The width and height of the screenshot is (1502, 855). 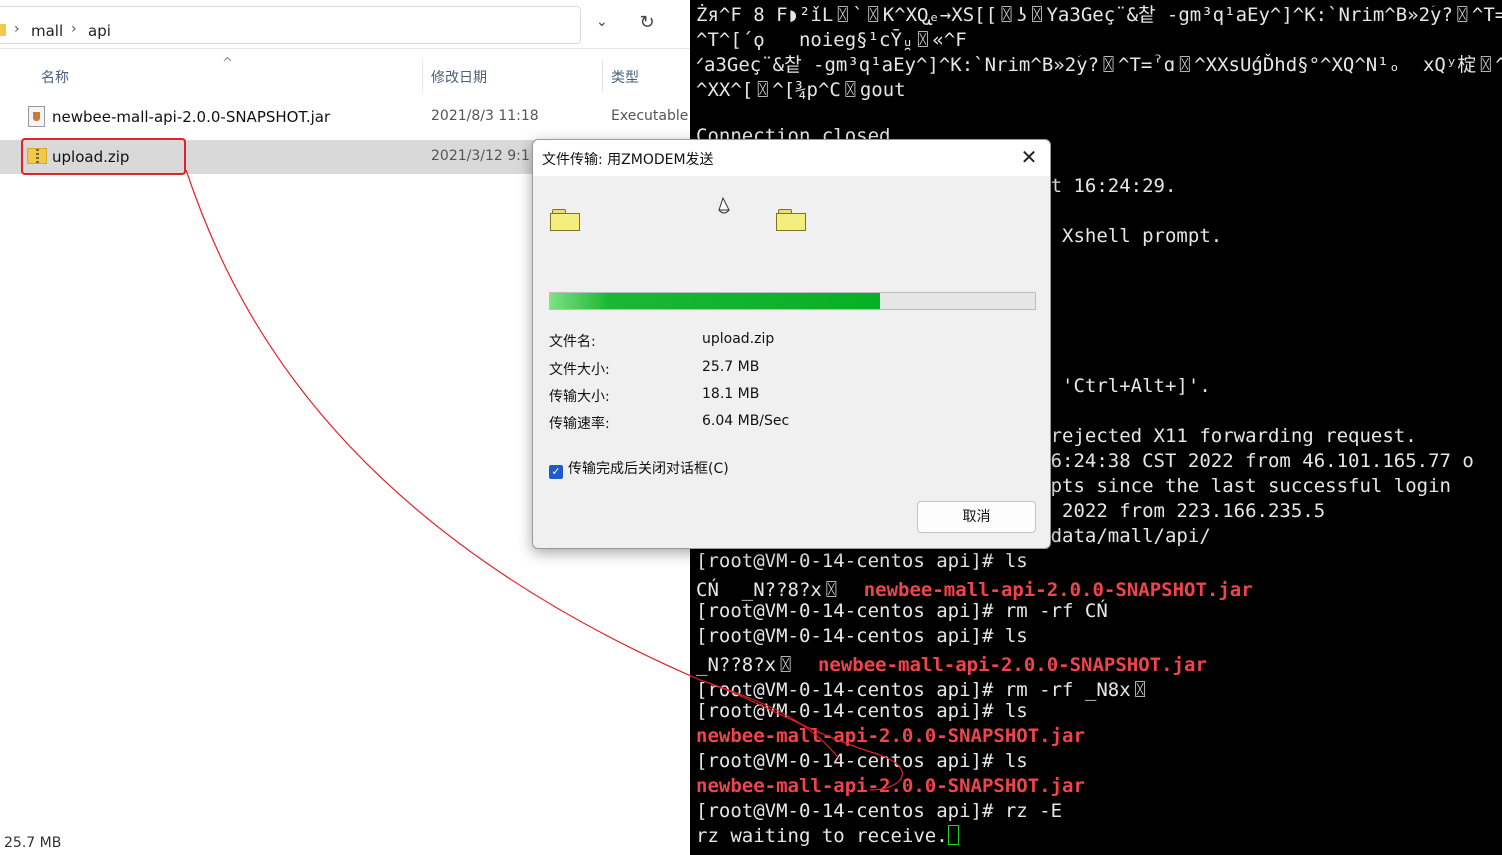 I want to click on transfer-progress-bar, so click(x=792, y=301).